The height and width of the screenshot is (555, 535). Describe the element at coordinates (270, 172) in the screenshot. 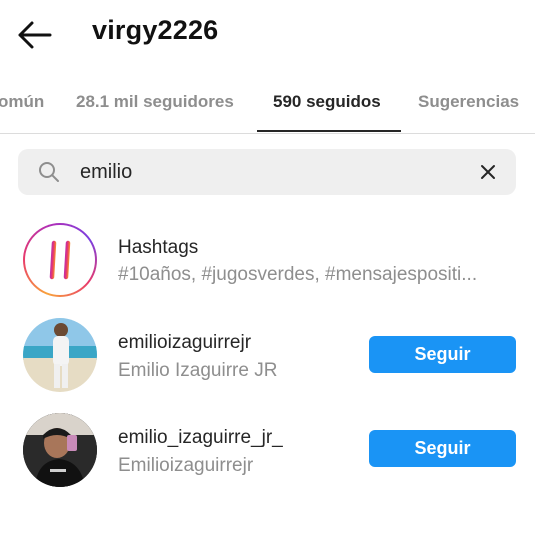

I see `search-input` at that location.